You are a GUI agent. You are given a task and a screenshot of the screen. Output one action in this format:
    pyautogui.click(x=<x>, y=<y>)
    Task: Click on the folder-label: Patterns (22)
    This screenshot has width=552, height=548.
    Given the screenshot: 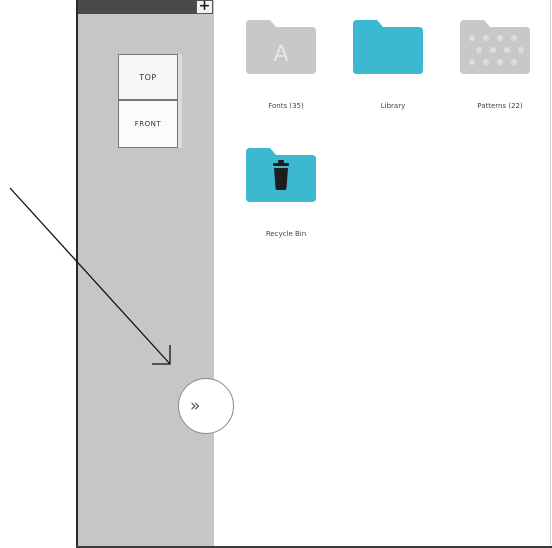 What is the action you would take?
    pyautogui.click(x=500, y=106)
    